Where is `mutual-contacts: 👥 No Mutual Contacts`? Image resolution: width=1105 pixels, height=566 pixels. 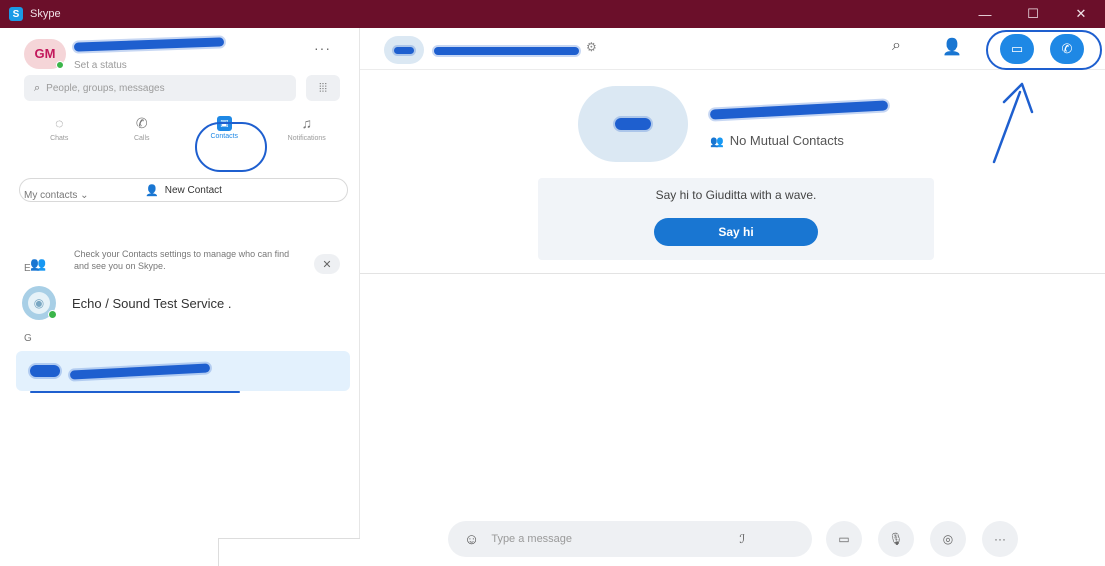
mutual-contacts: 👥 No Mutual Contacts is located at coordinates (777, 140).